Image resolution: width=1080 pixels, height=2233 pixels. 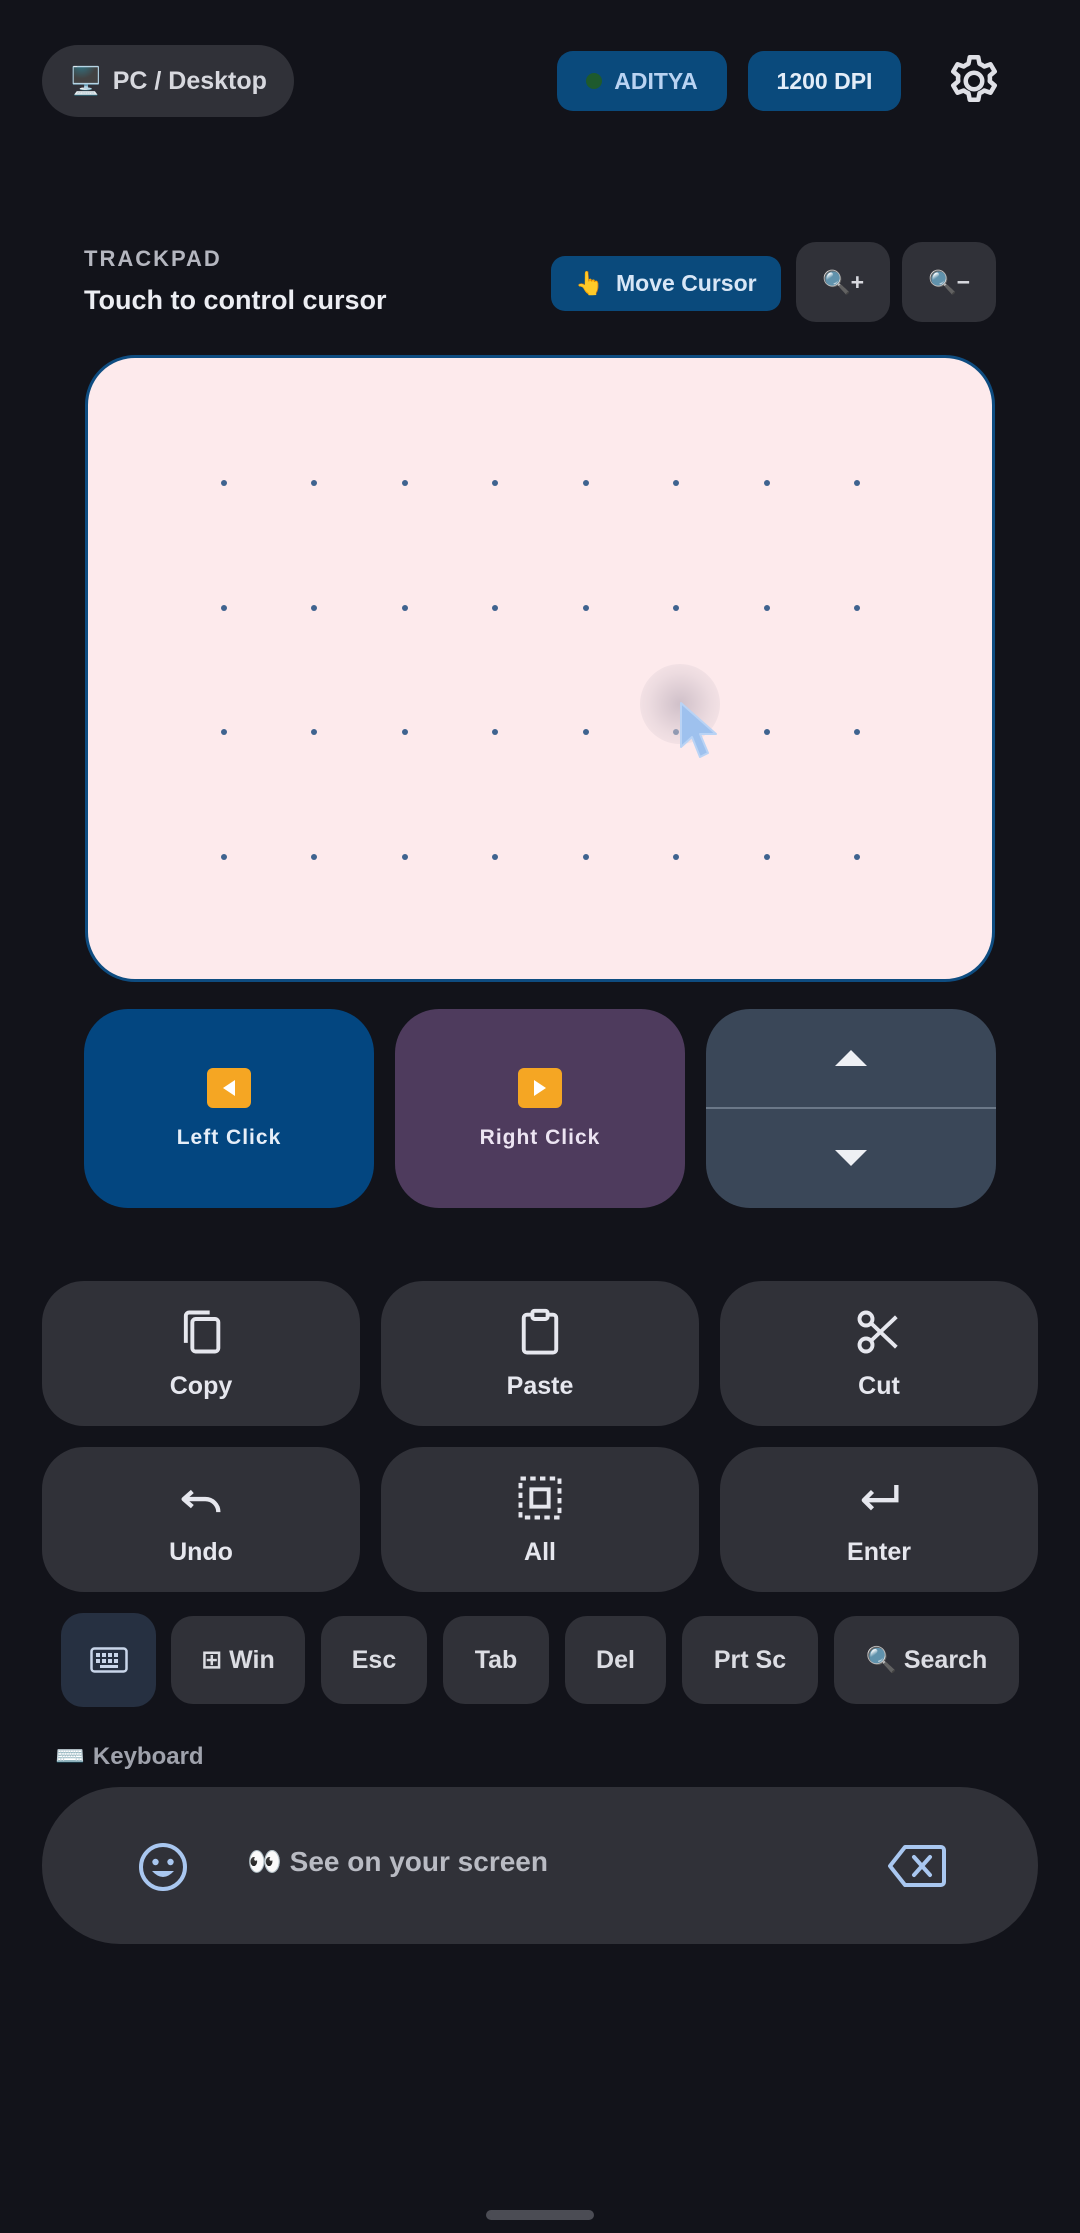 I want to click on desktop-icon: 🖥️, so click(x=86, y=81).